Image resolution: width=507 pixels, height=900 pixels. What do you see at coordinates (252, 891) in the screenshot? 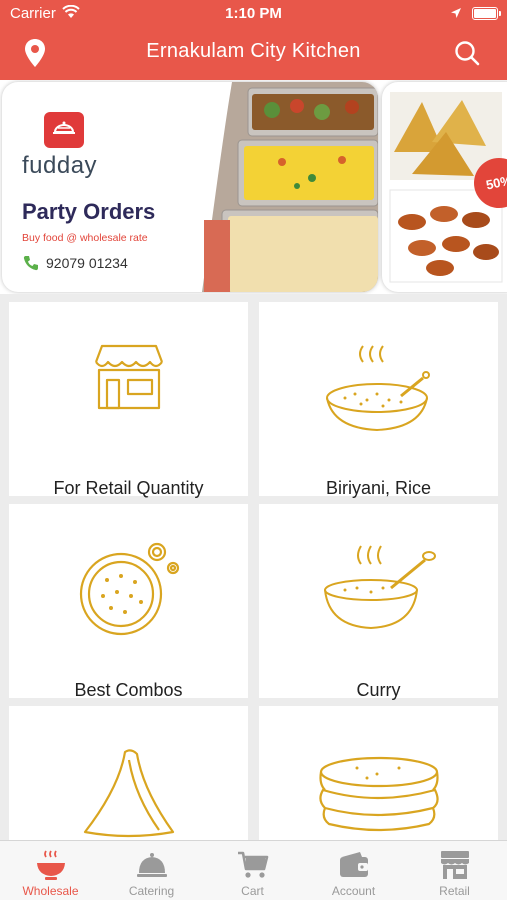
I see `tab-label: Cart` at bounding box center [252, 891].